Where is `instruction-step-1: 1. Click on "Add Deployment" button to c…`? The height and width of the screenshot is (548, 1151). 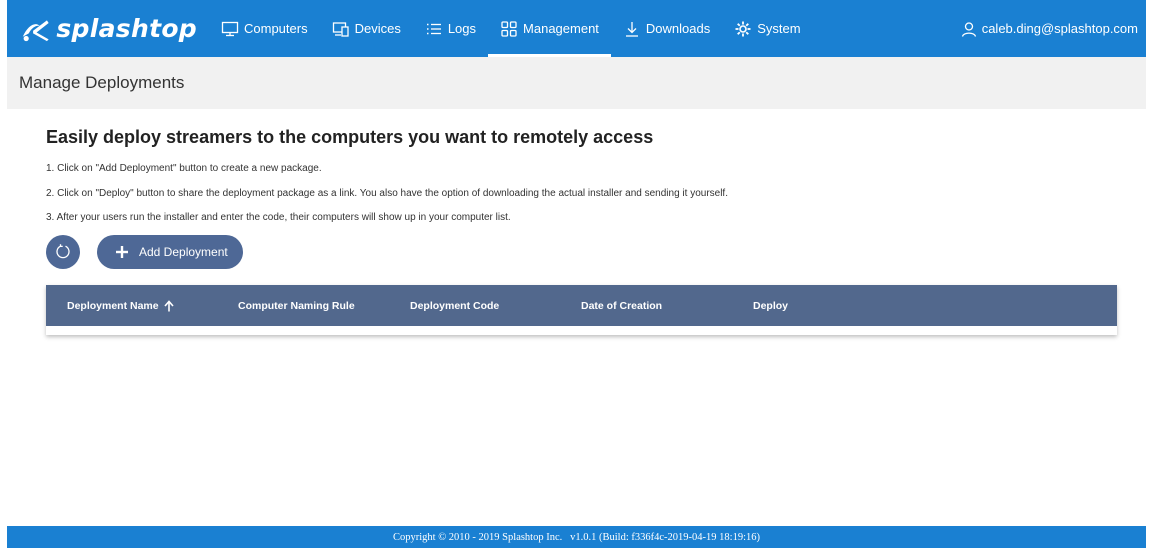 instruction-step-1: 1. Click on "Add Deployment" button to c… is located at coordinates (184, 168).